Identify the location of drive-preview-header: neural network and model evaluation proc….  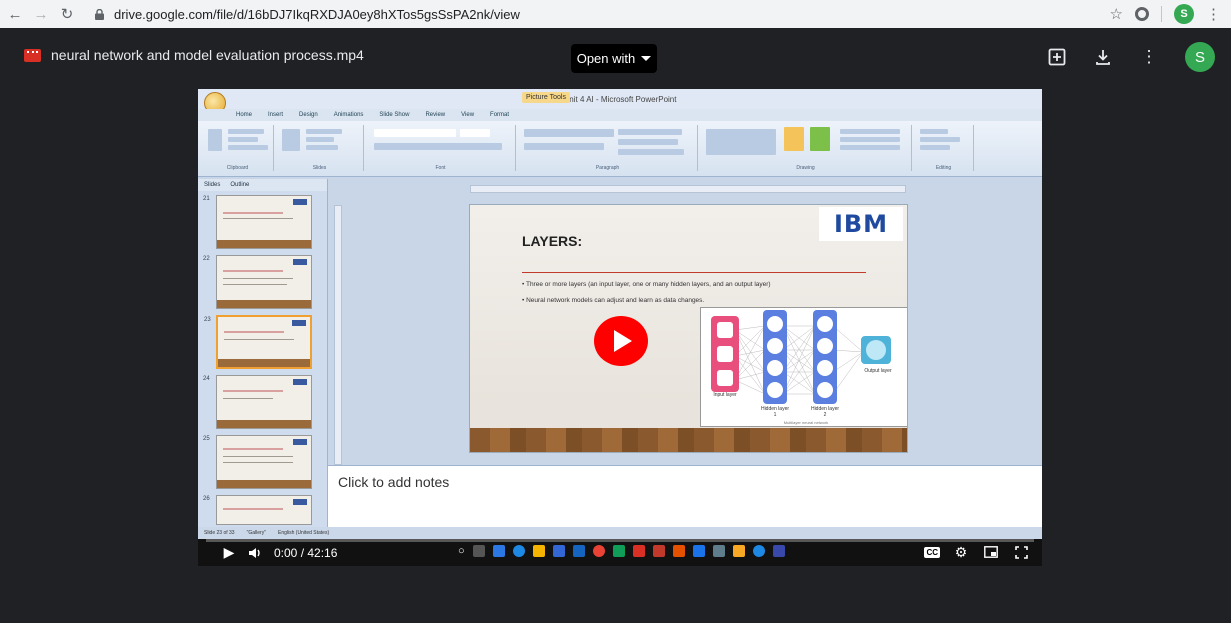
(615, 56).